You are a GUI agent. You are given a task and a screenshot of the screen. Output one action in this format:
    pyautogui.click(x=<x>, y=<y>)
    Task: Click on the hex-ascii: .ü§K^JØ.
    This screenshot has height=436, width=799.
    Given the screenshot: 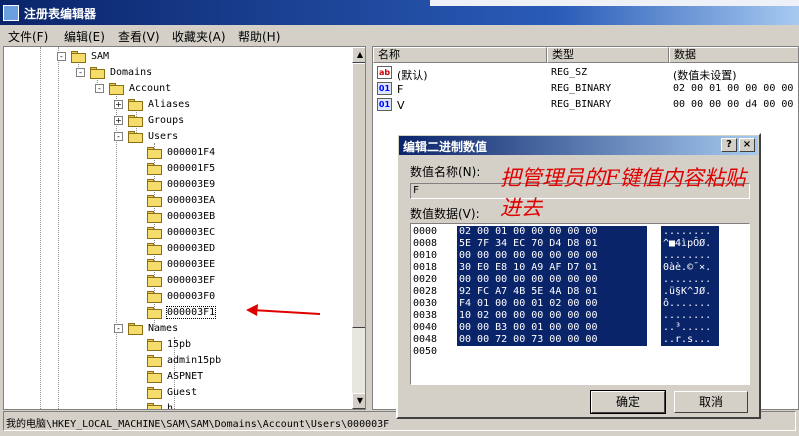 What is the action you would take?
    pyautogui.click(x=690, y=292)
    